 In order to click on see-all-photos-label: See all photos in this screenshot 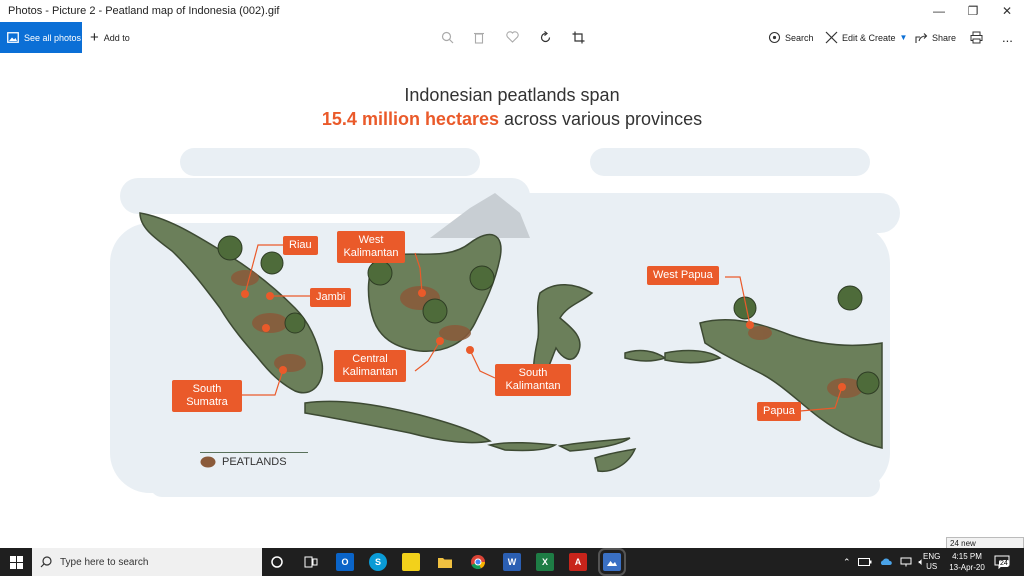, I will do `click(53, 37)`.